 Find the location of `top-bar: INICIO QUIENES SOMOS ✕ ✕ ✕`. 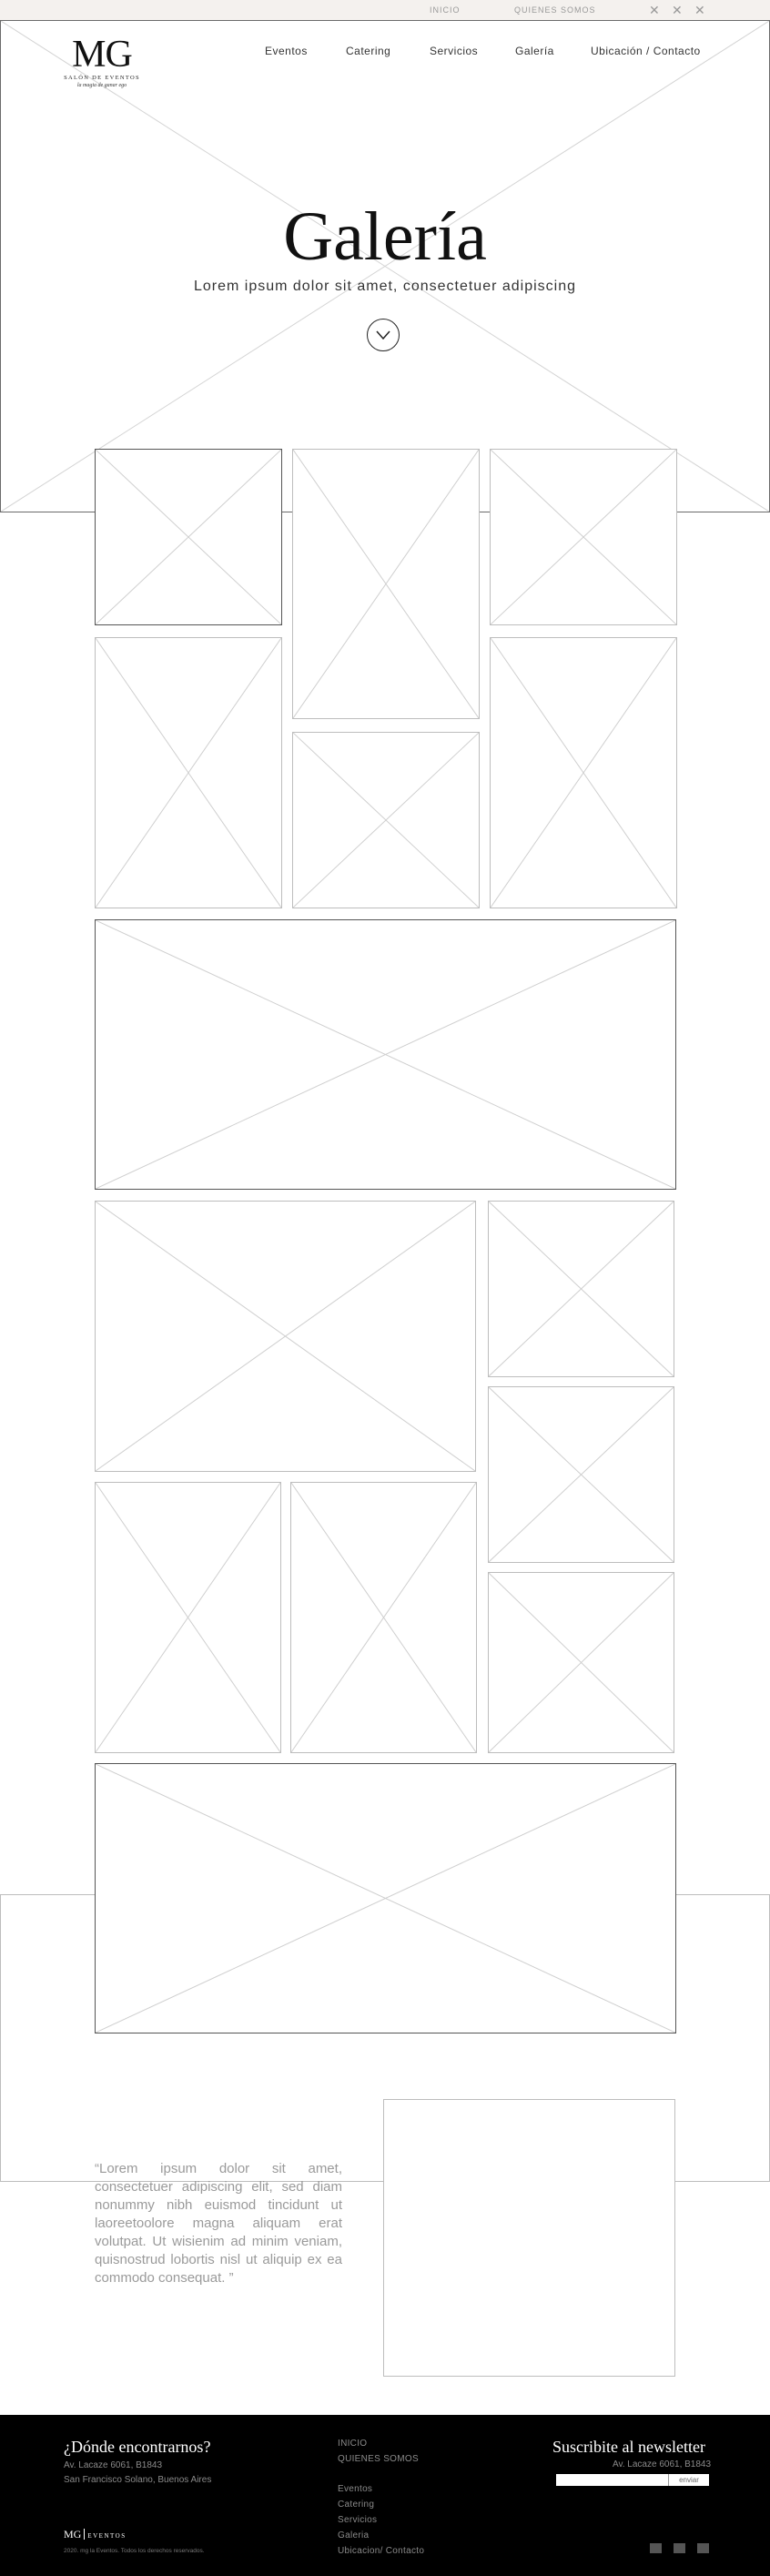

top-bar: INICIO QUIENES SOMOS ✕ ✕ ✕ is located at coordinates (385, 10).